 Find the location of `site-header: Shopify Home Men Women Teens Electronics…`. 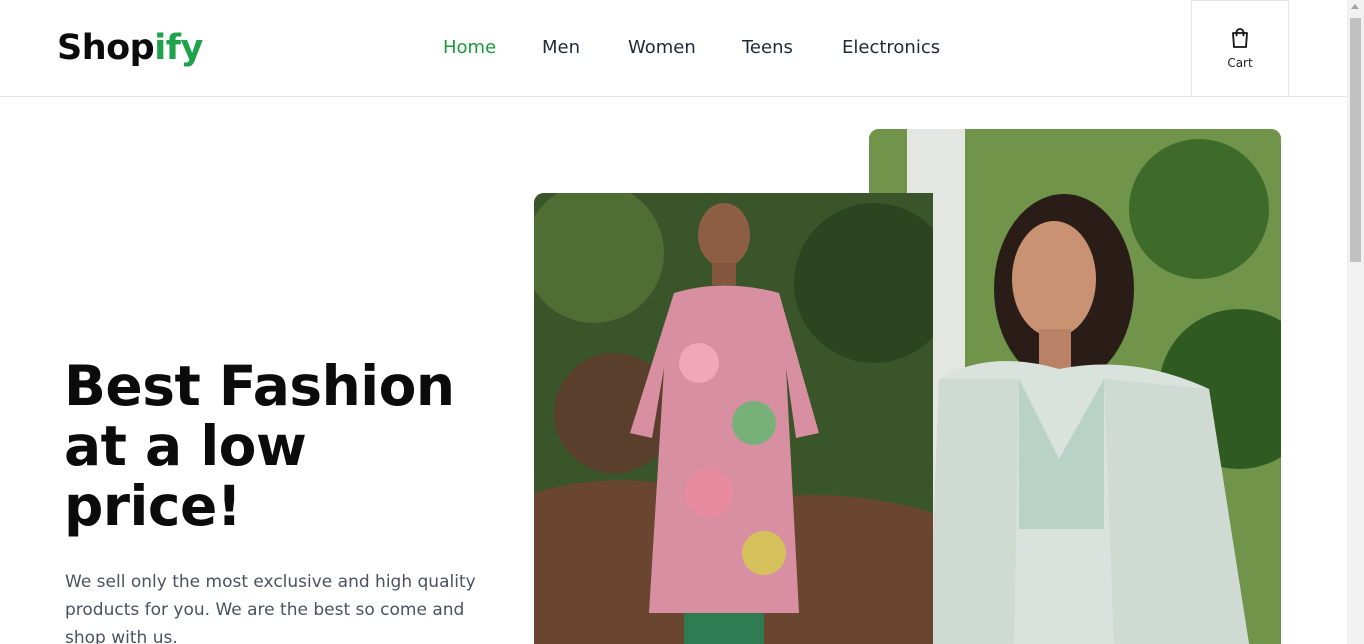

site-header: Shopify Home Men Women Teens Electronics… is located at coordinates (673, 48).